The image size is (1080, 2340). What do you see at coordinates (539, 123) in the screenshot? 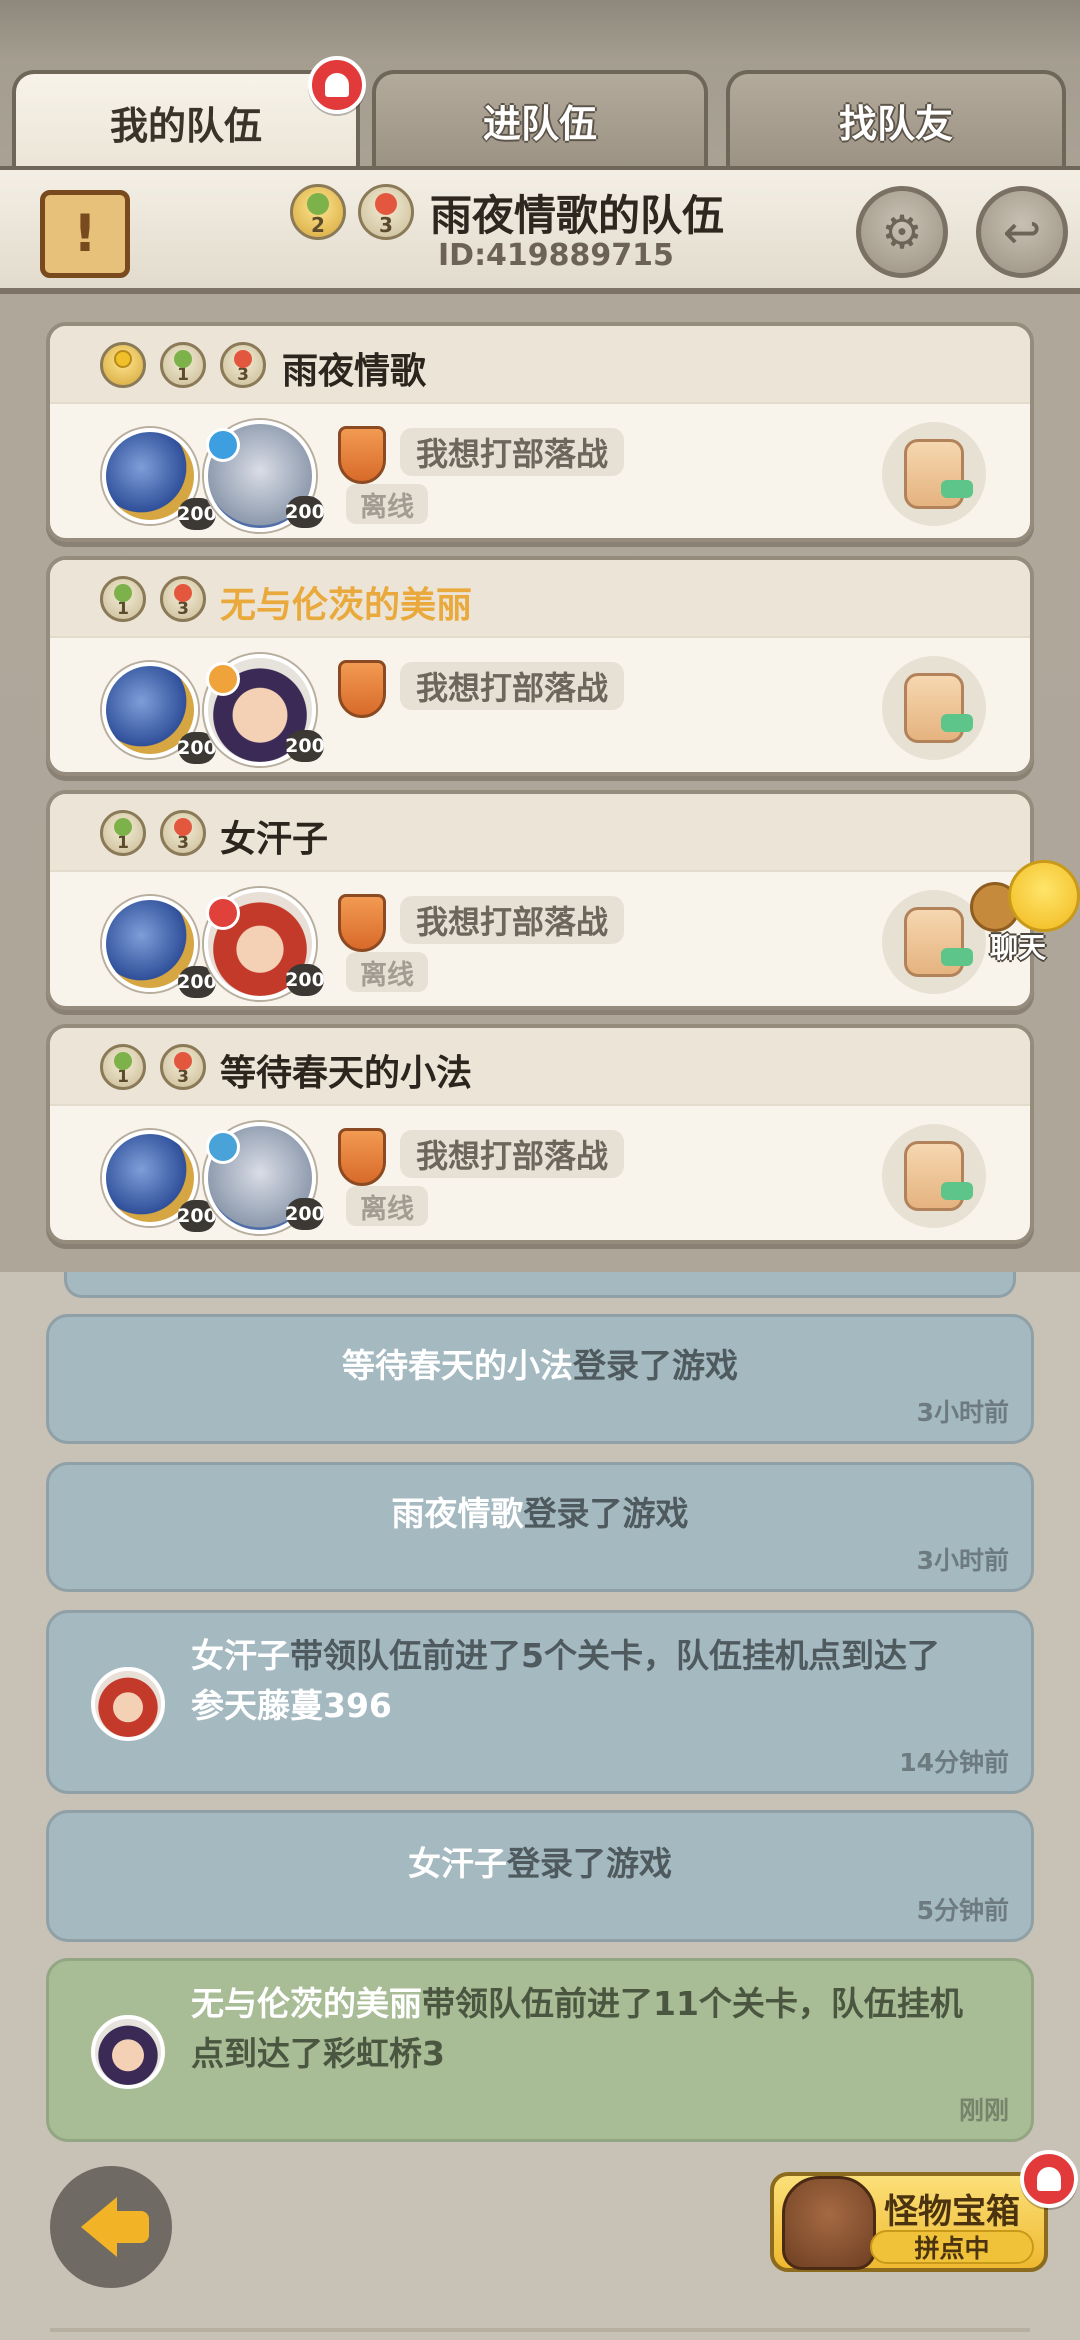
I see `tab-label: 进队伍` at bounding box center [539, 123].